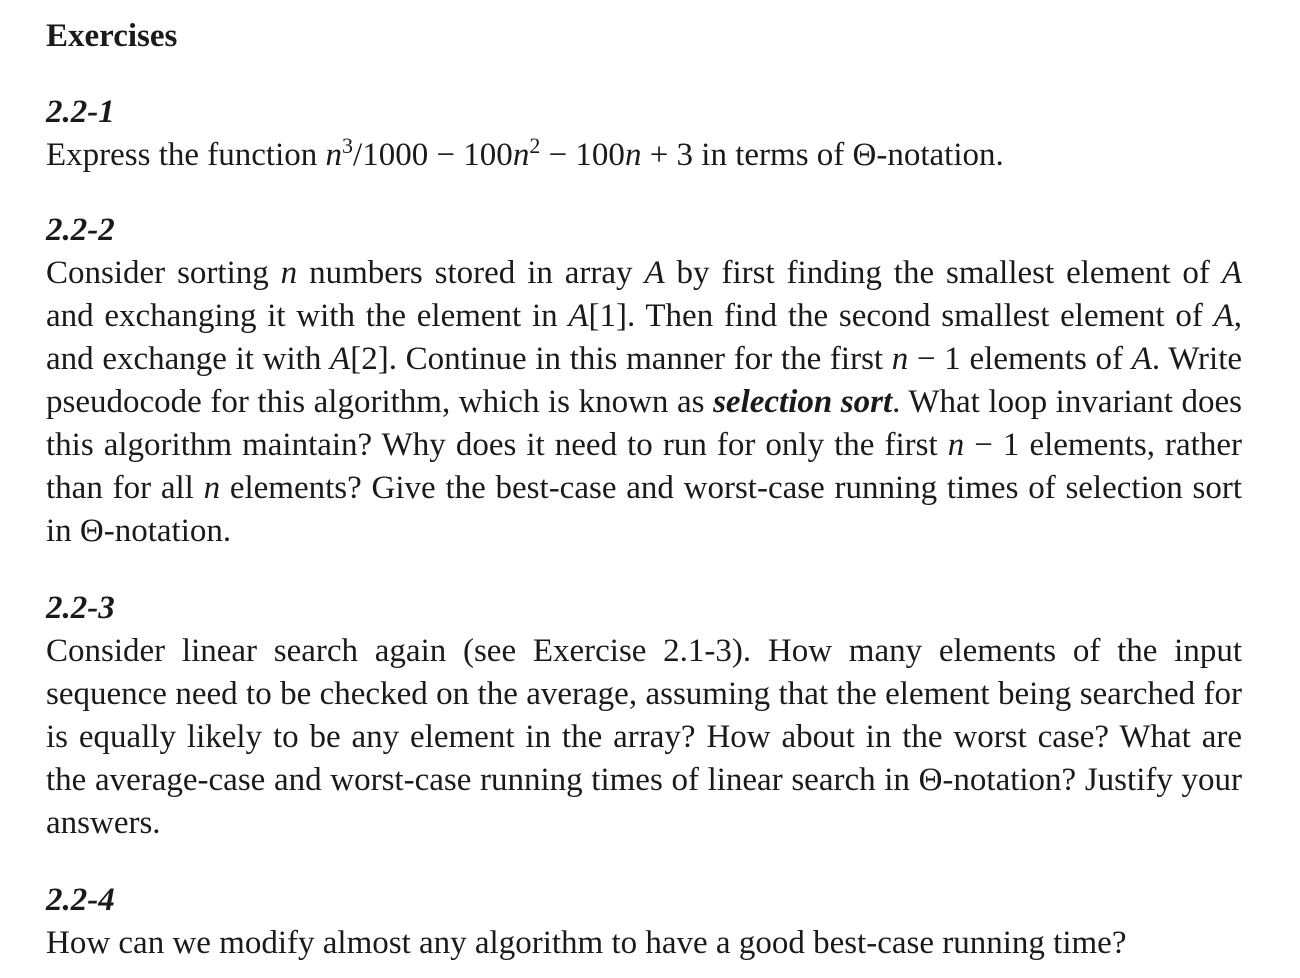 Image resolution: width=1300 pixels, height=978 pixels. Describe the element at coordinates (1020, 359) in the screenshot. I see `text-run: − 1 elements of` at that location.